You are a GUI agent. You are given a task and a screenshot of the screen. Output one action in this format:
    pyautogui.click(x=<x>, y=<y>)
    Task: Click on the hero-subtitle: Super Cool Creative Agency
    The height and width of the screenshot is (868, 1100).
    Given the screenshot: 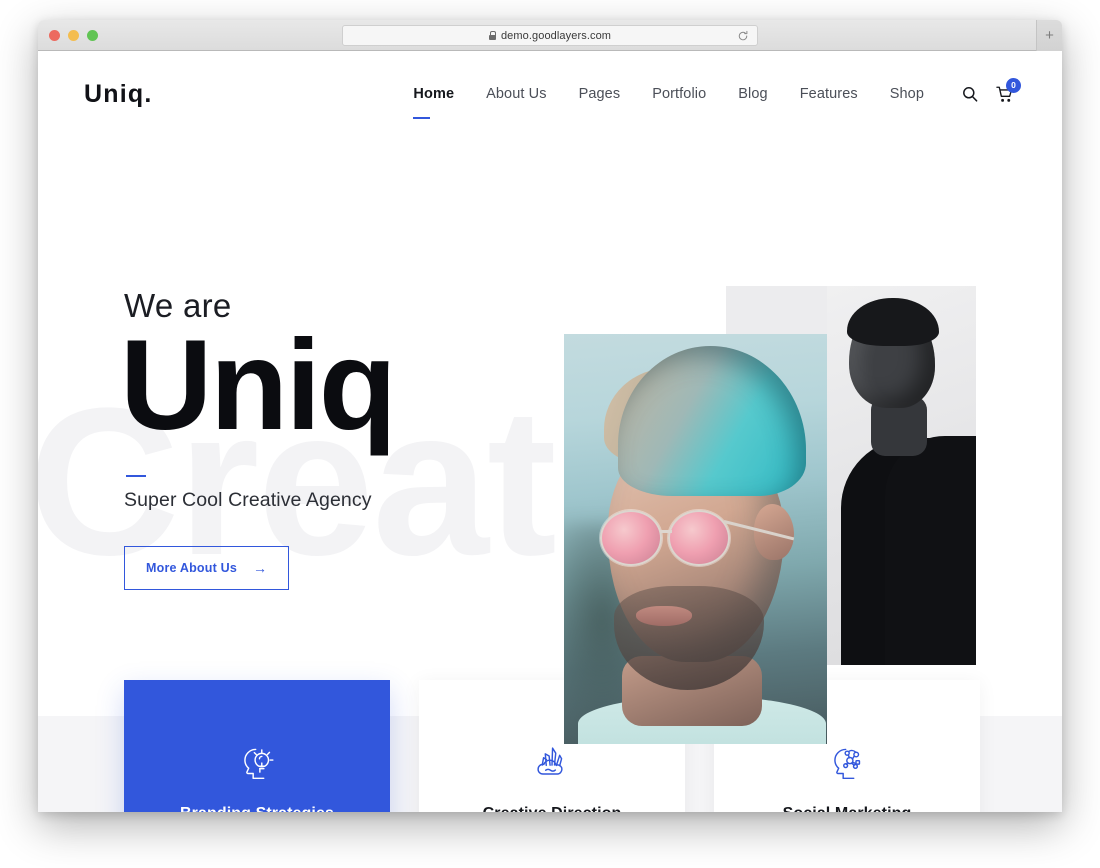 What is the action you would take?
    pyautogui.click(x=248, y=500)
    